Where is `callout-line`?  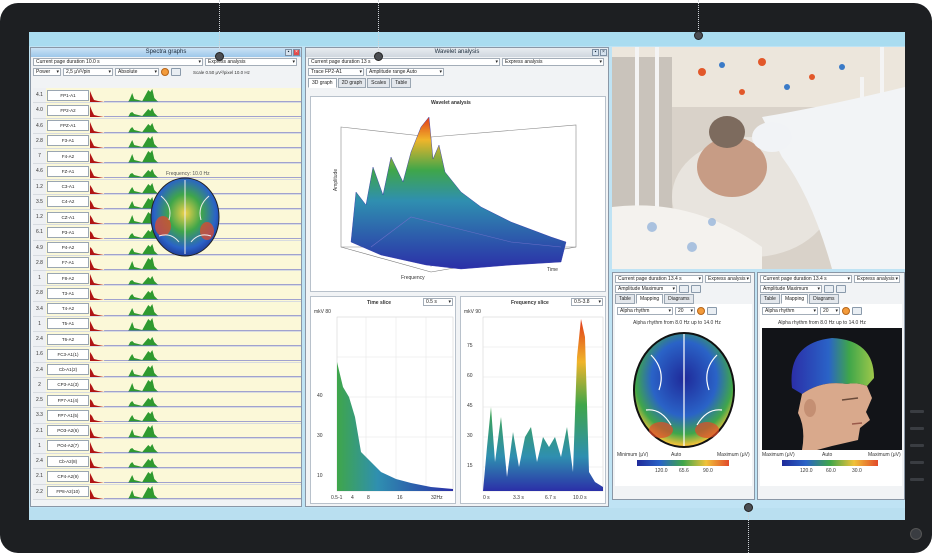
callout-line is located at coordinates (698, 17).